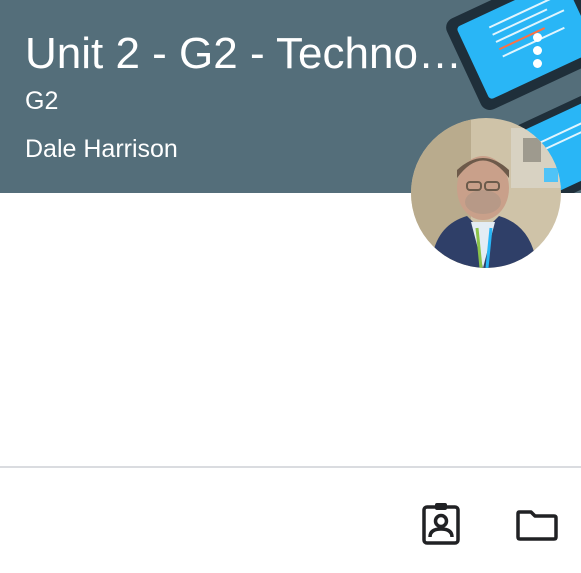 This screenshot has width=581, height=573. I want to click on your-work-button, so click(441, 525).